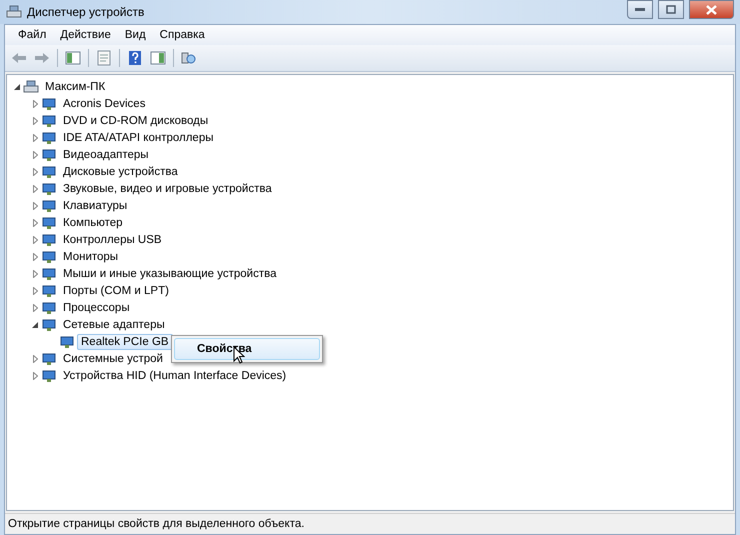 Image resolution: width=740 pixels, height=535 pixels. What do you see at coordinates (170, 274) in the screenshot?
I see `tree-item: Мыши и иные указывающие устройства` at bounding box center [170, 274].